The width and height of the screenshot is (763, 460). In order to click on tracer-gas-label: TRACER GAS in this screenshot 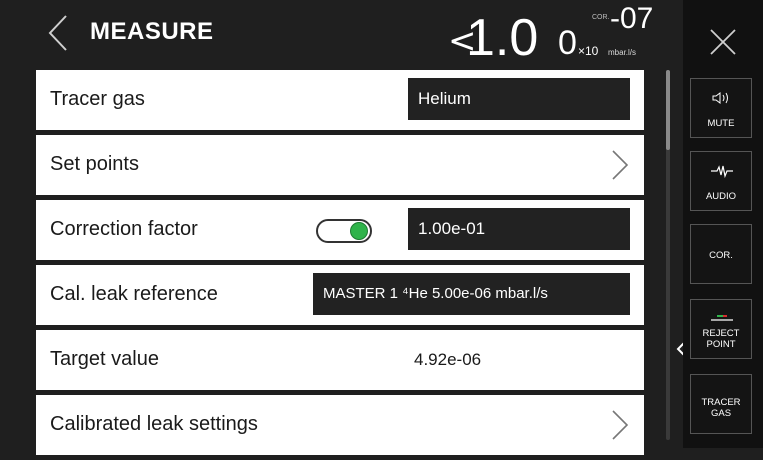, I will do `click(721, 408)`.